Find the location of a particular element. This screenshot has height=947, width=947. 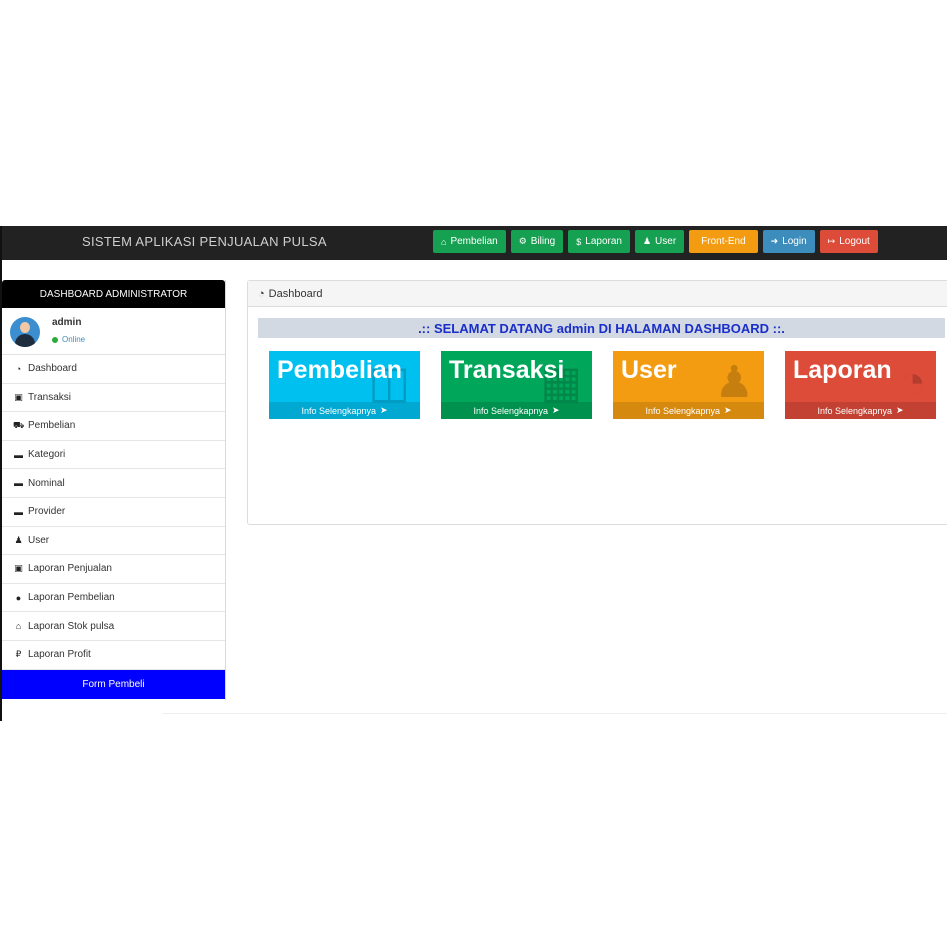

online-dot-icon is located at coordinates (55, 339).